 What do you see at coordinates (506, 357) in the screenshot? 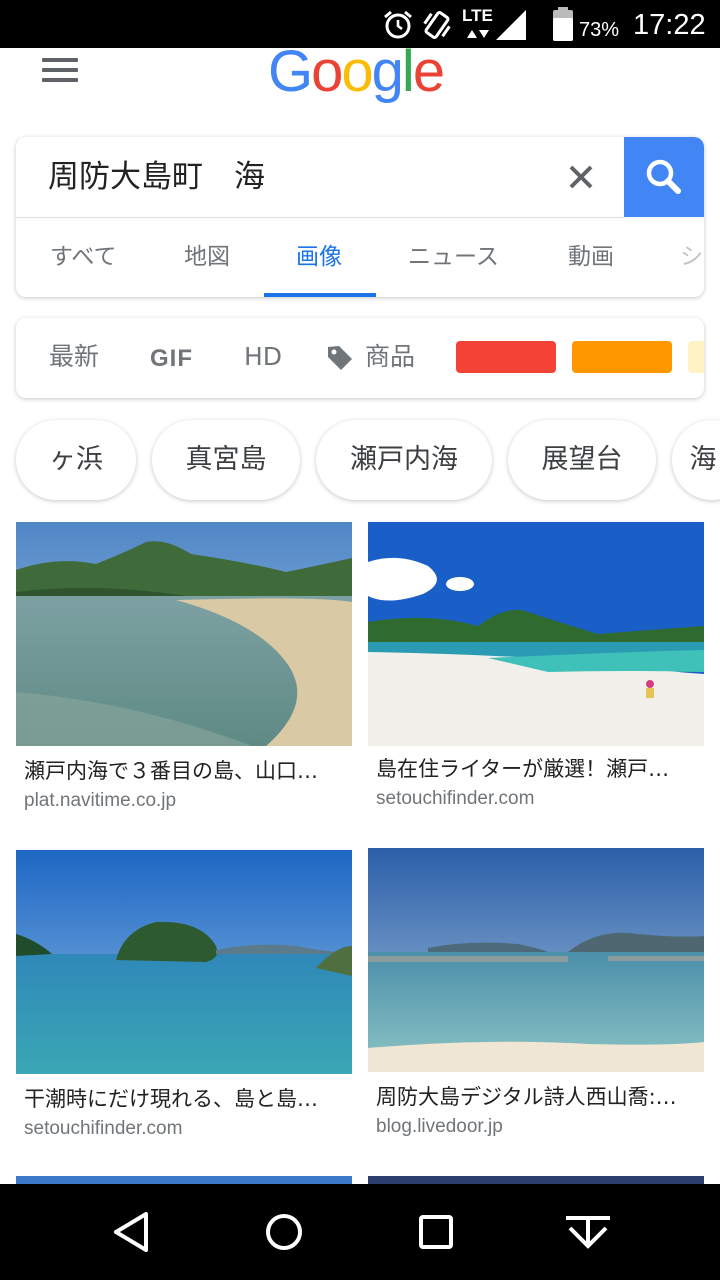
I see `color-swatch-red` at bounding box center [506, 357].